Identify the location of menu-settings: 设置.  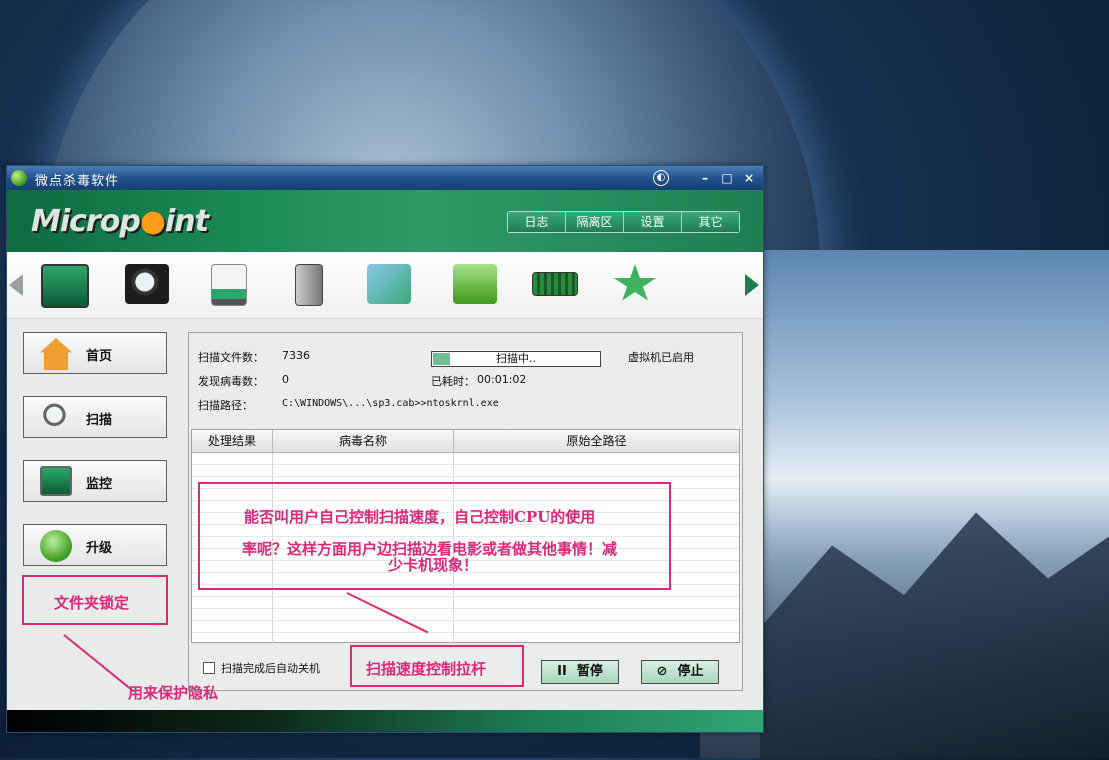
(653, 222).